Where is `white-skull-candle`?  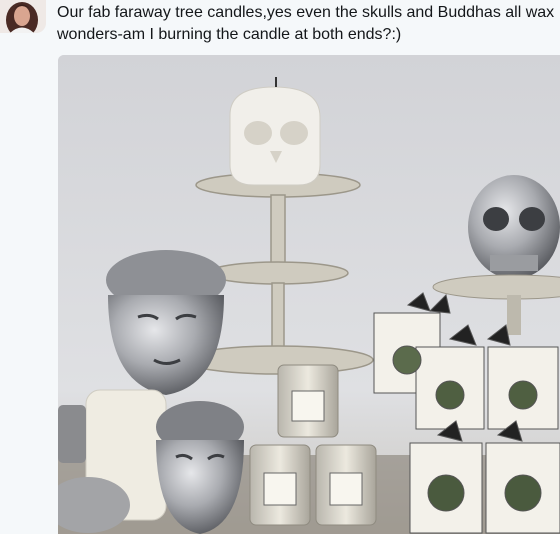 white-skull-candle is located at coordinates (275, 131).